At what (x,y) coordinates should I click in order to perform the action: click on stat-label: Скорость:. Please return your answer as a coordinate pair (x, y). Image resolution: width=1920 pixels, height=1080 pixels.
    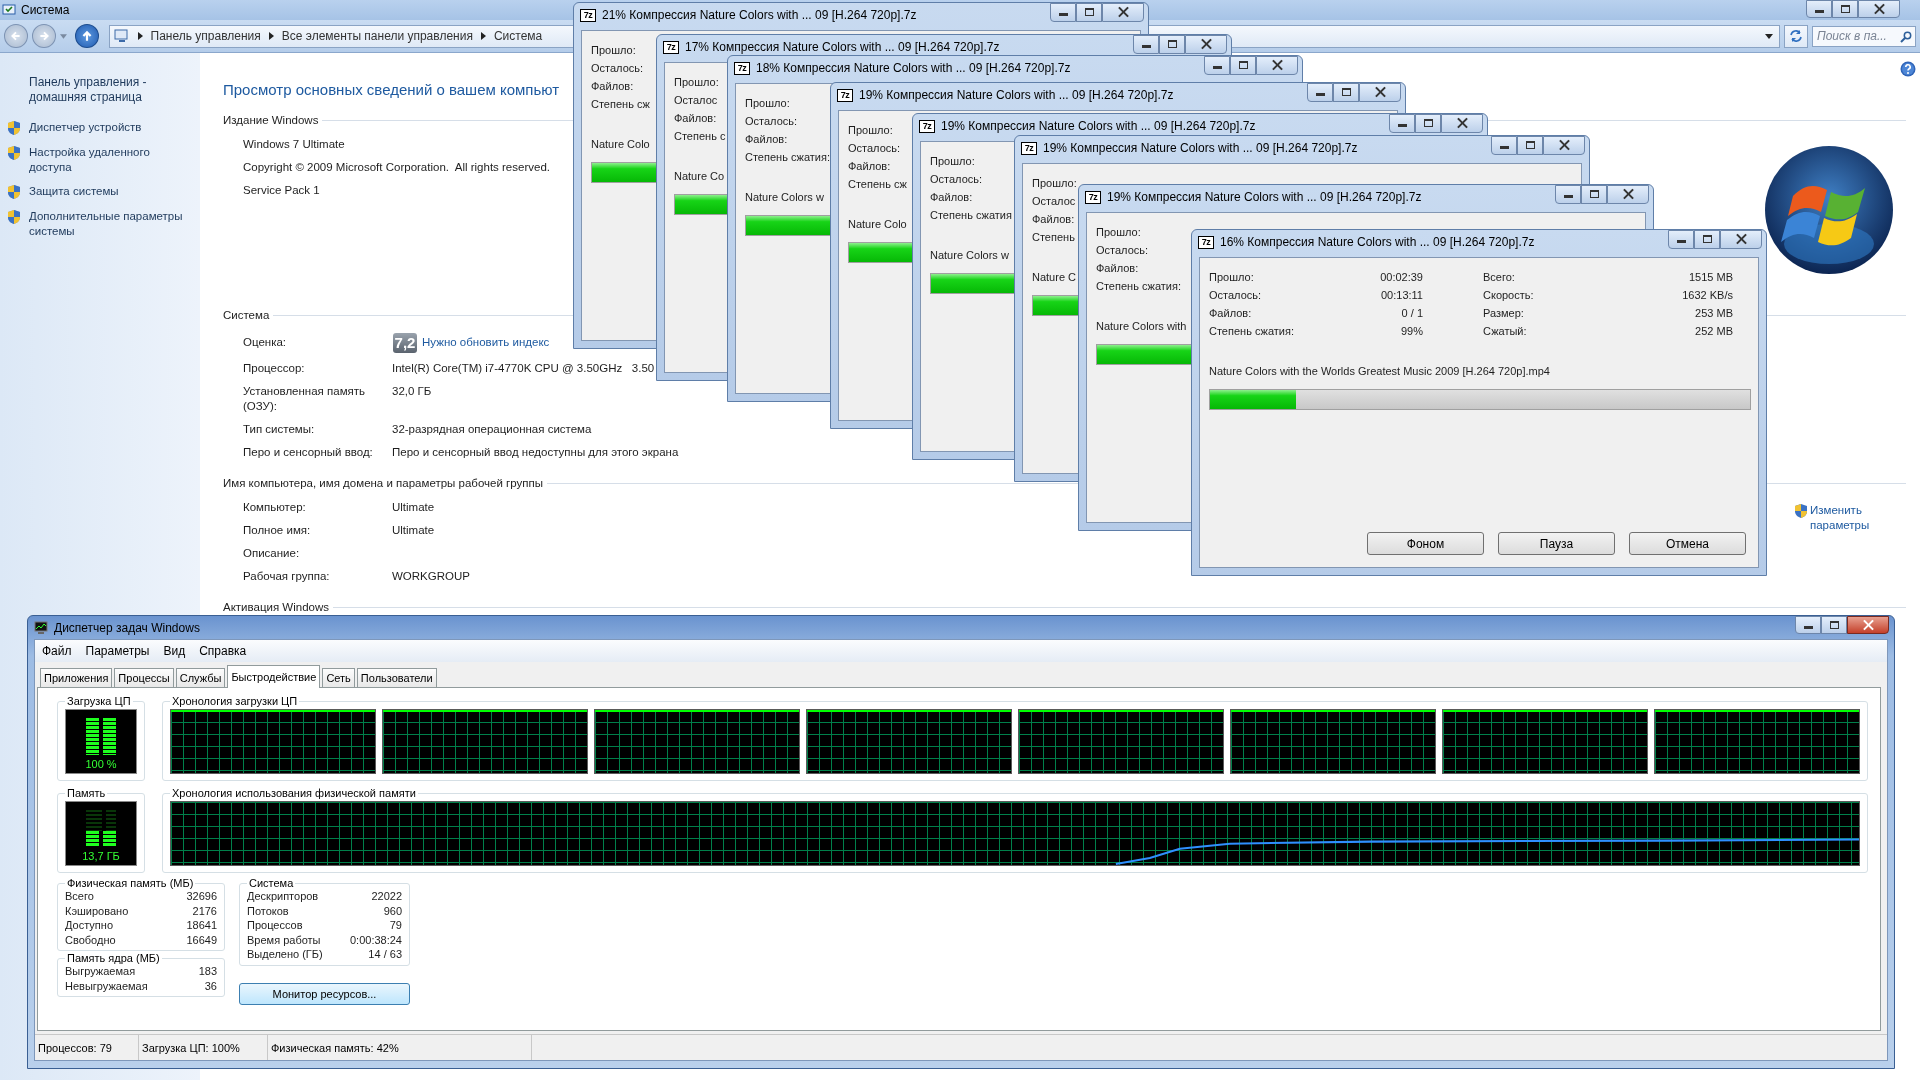
    Looking at the image, I should click on (1509, 295).